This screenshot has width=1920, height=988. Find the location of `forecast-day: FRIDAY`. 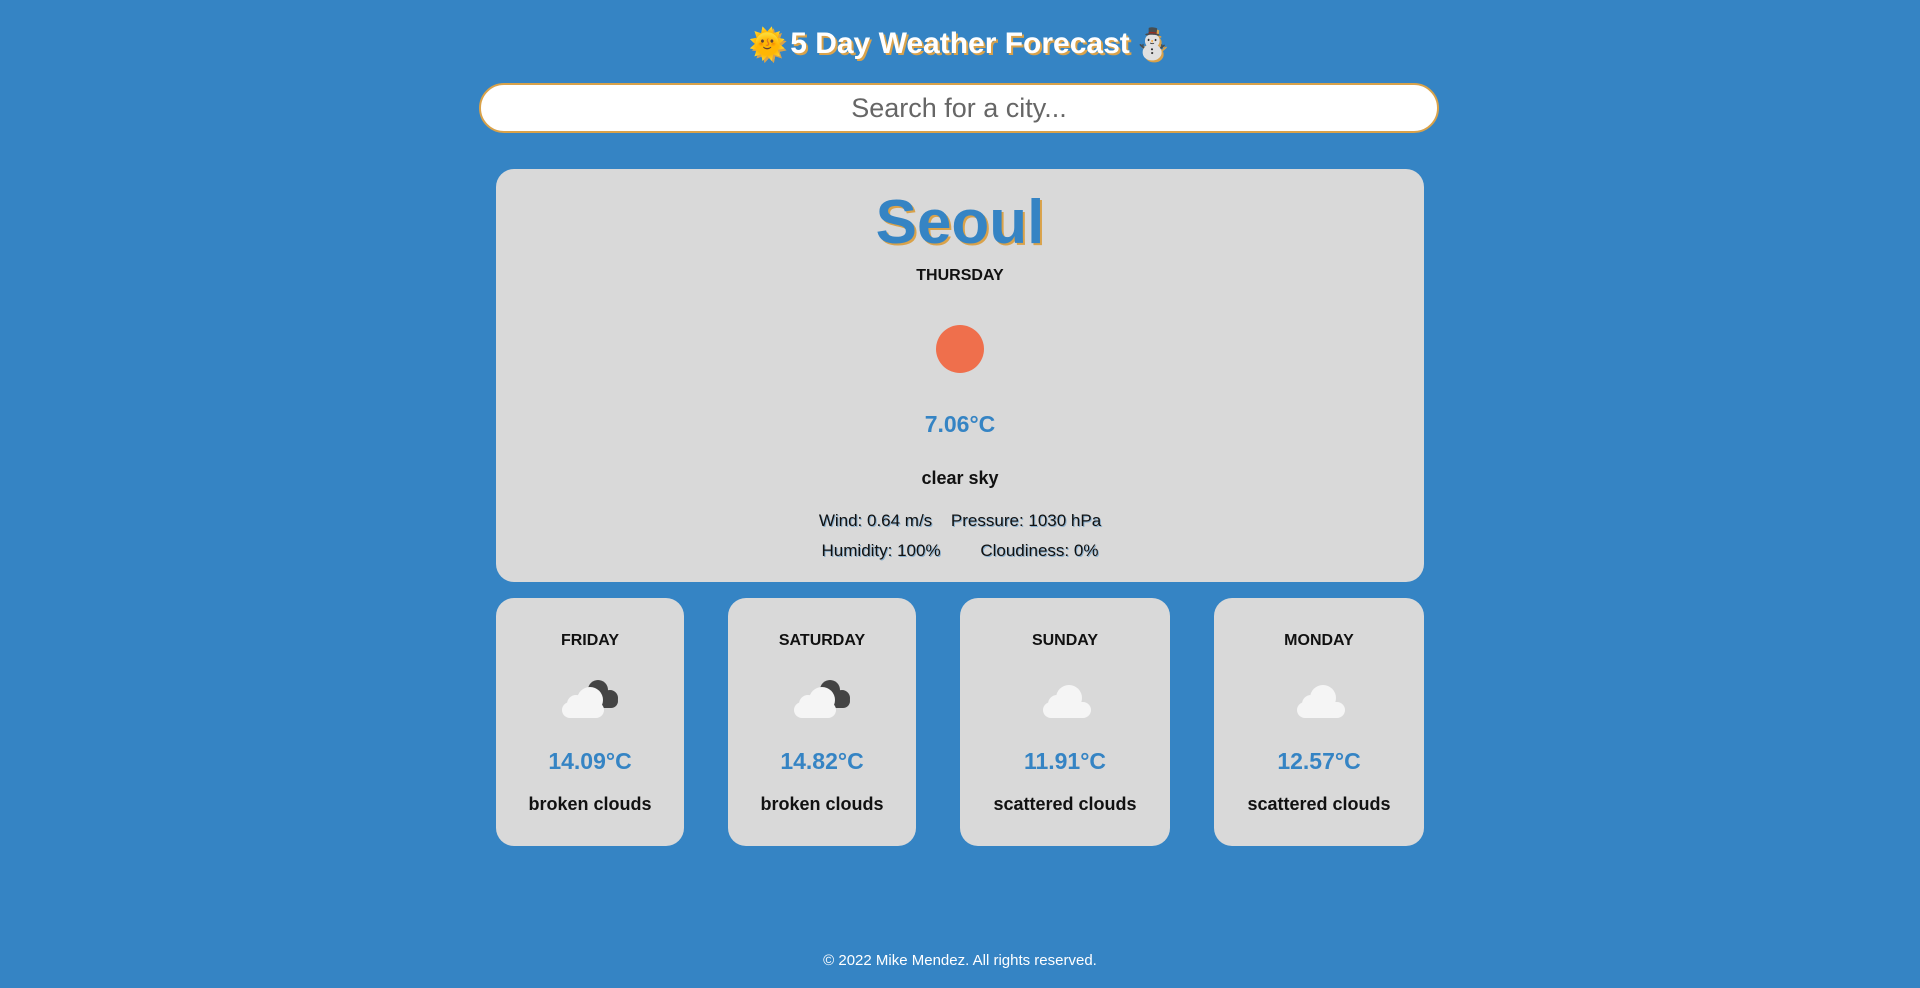

forecast-day: FRIDAY is located at coordinates (590, 640).